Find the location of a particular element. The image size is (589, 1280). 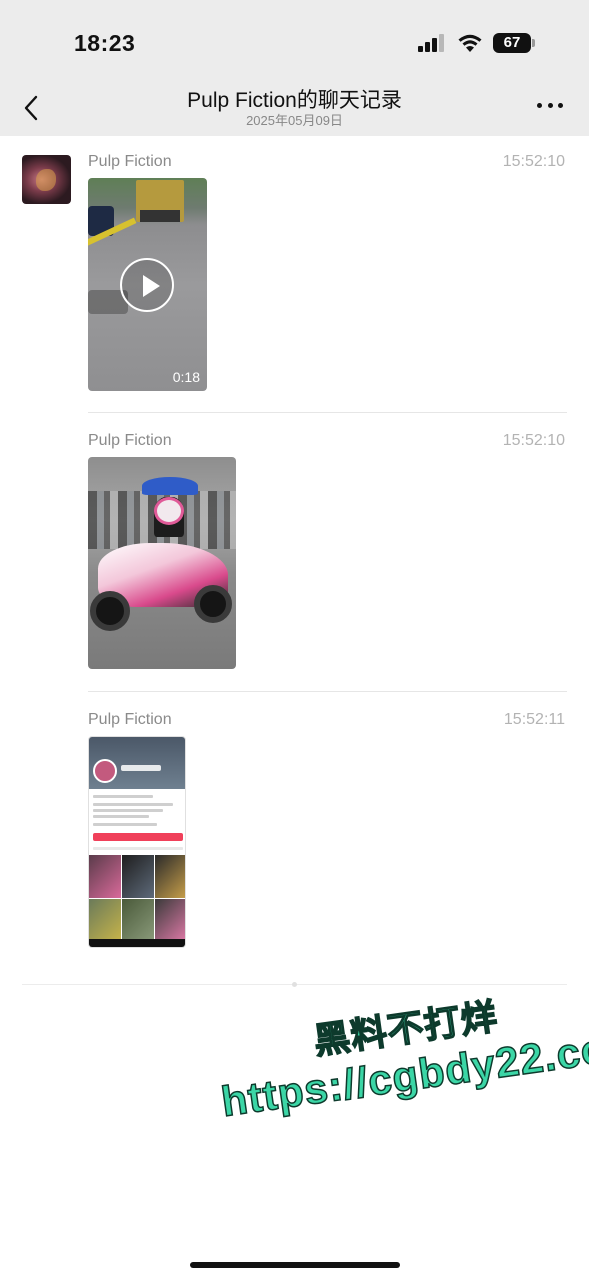

more-dots-icon is located at coordinates (539, 105).